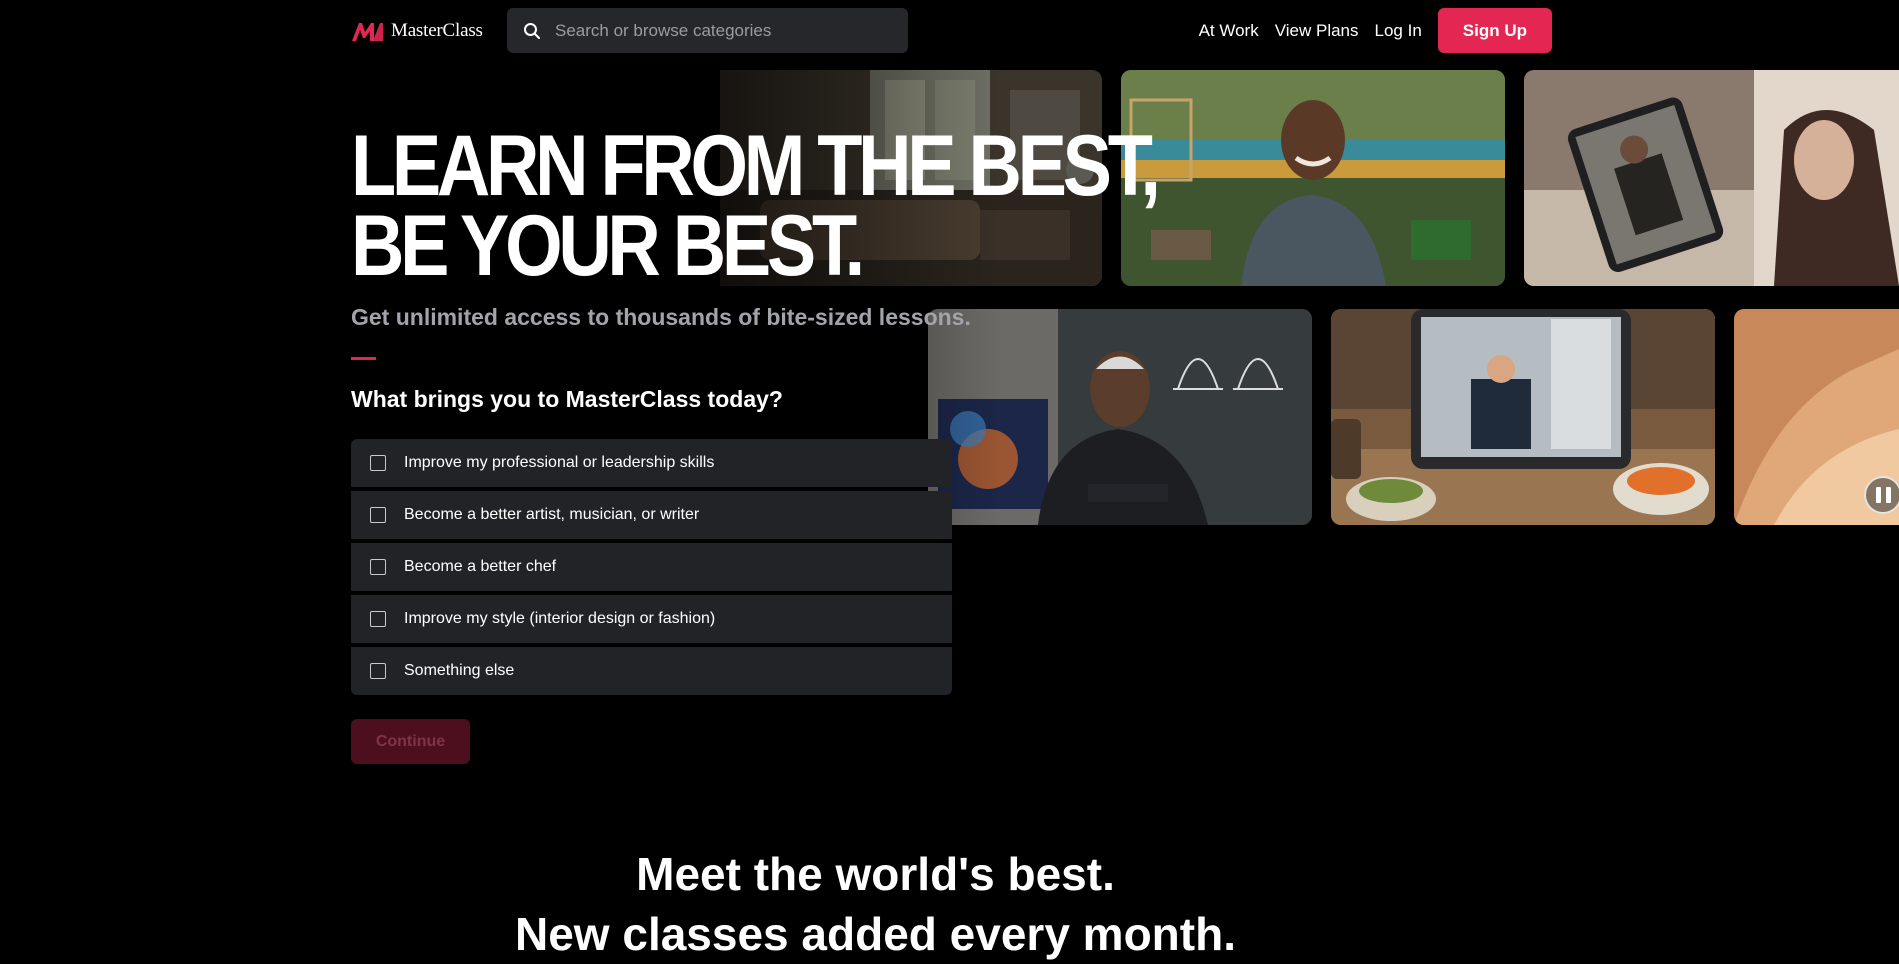 This screenshot has width=1899, height=964. What do you see at coordinates (437, 30) in the screenshot?
I see `logo-wordmark: MasterClass` at bounding box center [437, 30].